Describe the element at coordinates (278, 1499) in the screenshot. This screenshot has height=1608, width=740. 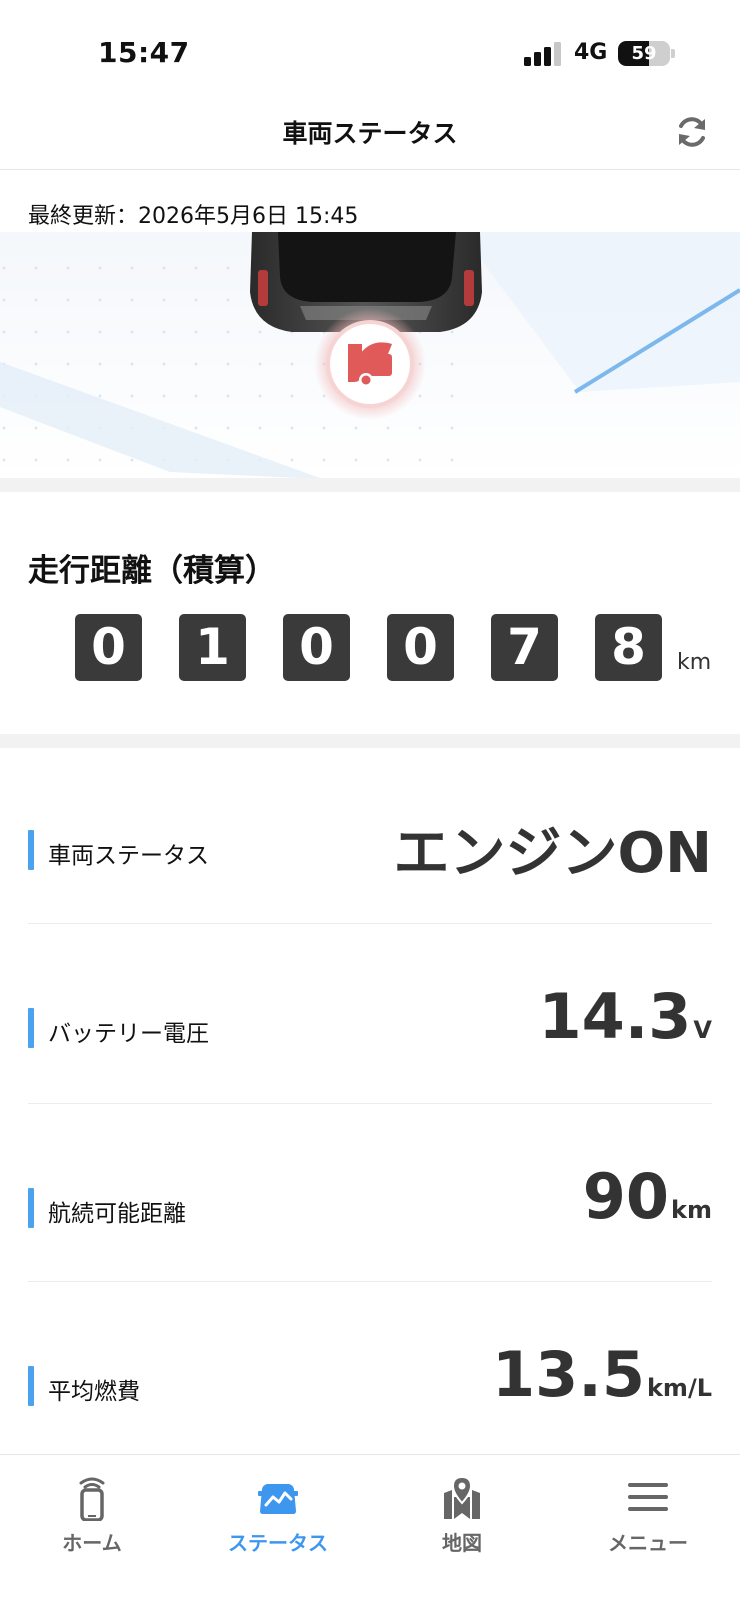
I see `car-status-icon` at that location.